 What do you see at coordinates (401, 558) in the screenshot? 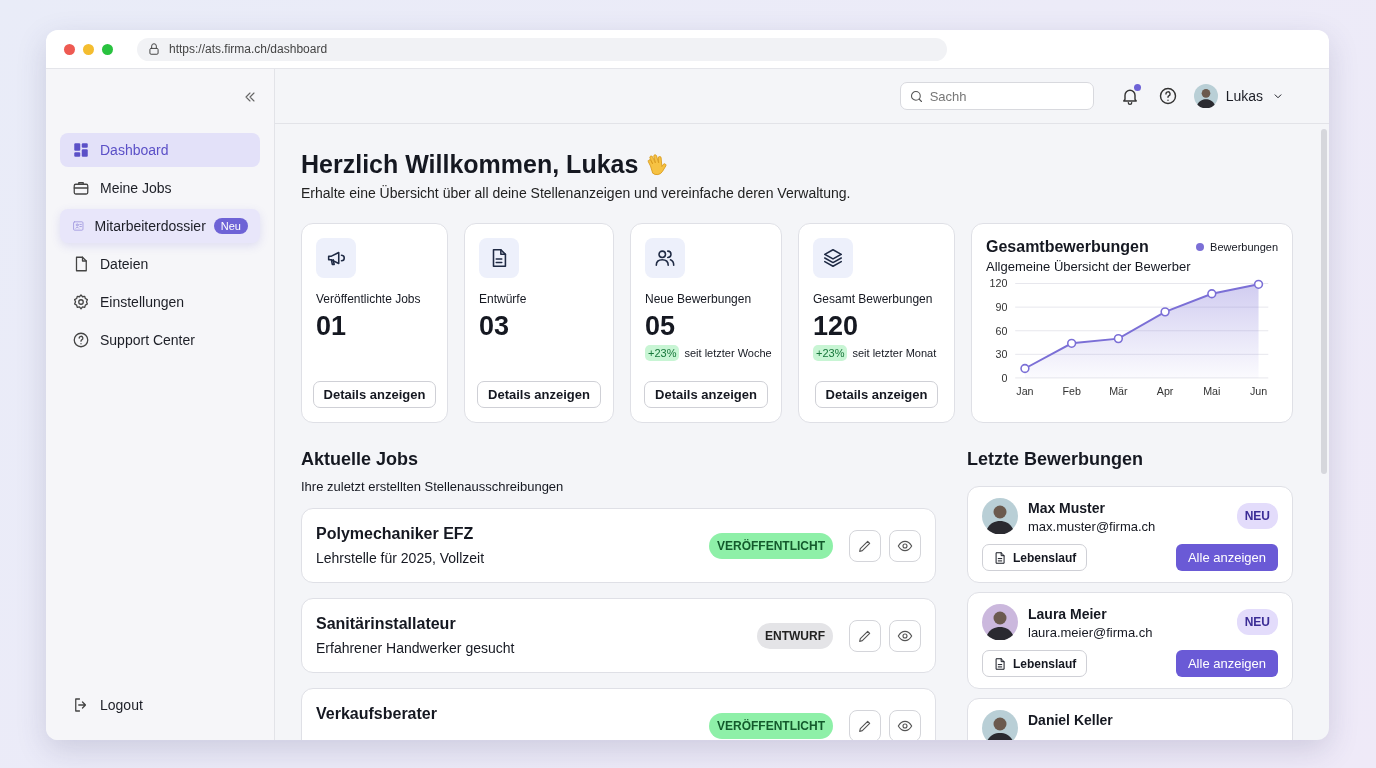
I see `job-subtitle: Lehrstelle für 2025, Vollzeit` at bounding box center [401, 558].